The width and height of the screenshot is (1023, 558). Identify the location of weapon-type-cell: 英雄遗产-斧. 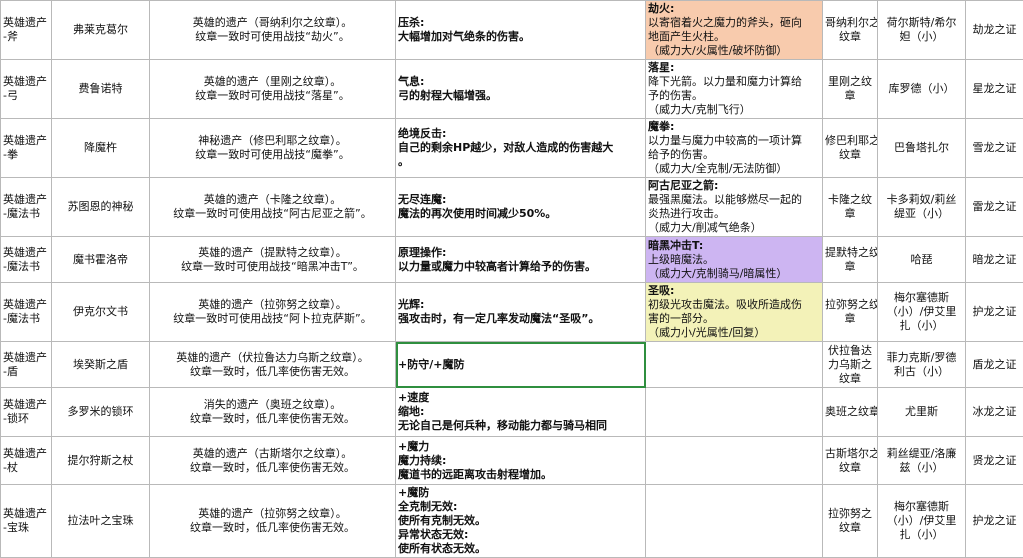
(26, 30).